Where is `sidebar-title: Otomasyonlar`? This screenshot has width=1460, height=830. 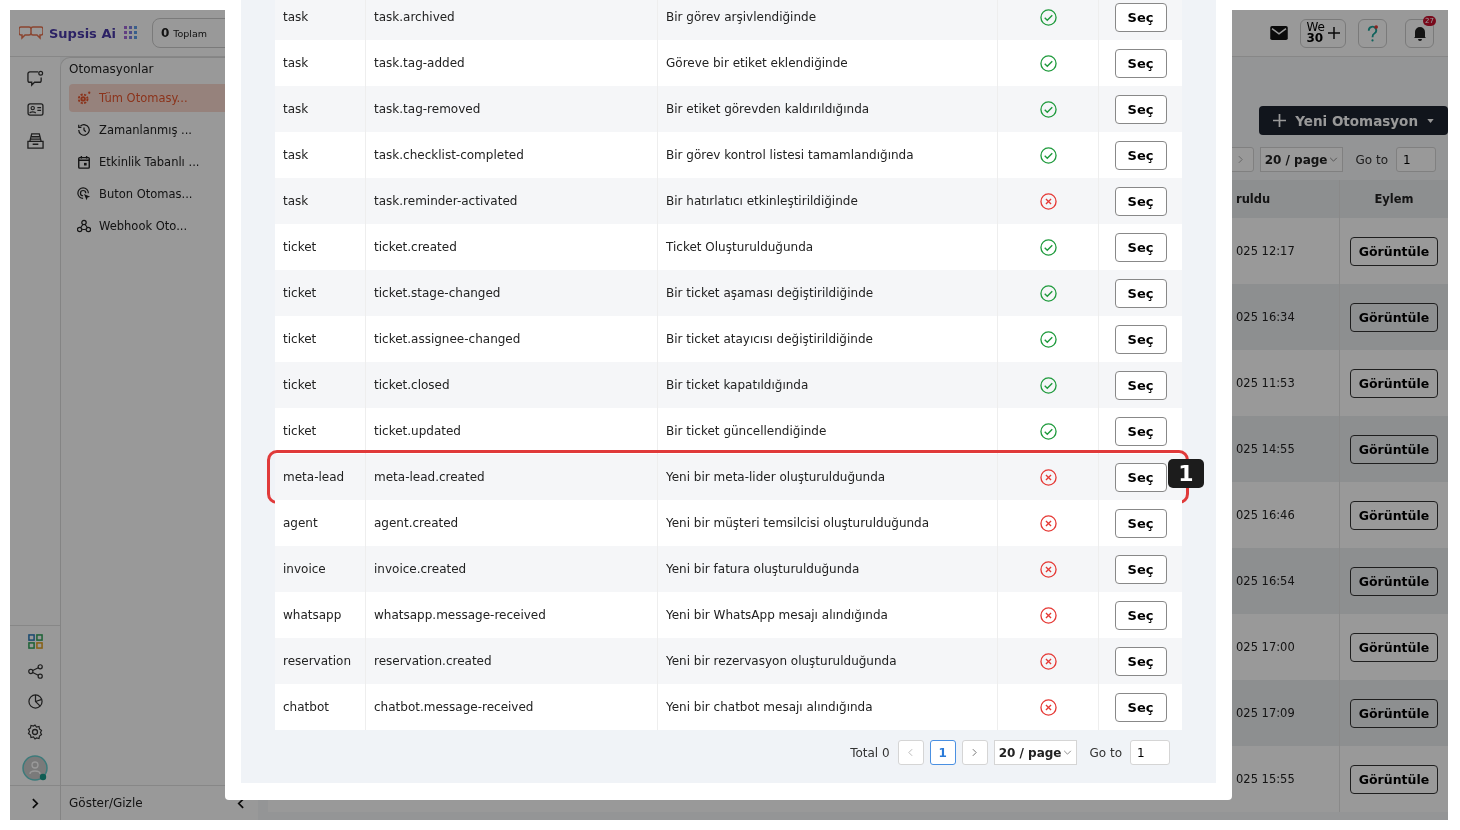
sidebar-title: Otomasyonlar is located at coordinates (111, 70).